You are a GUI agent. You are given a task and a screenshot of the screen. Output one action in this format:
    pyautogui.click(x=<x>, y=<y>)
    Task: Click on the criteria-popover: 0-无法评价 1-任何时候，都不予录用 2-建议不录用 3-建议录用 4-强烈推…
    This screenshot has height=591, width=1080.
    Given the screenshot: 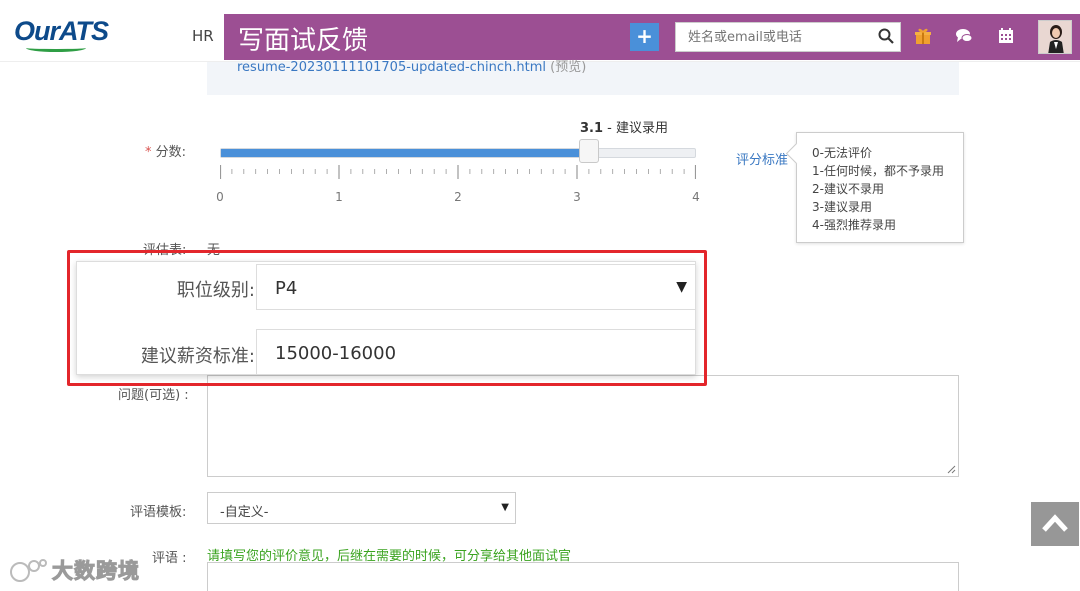 What is the action you would take?
    pyautogui.click(x=880, y=187)
    